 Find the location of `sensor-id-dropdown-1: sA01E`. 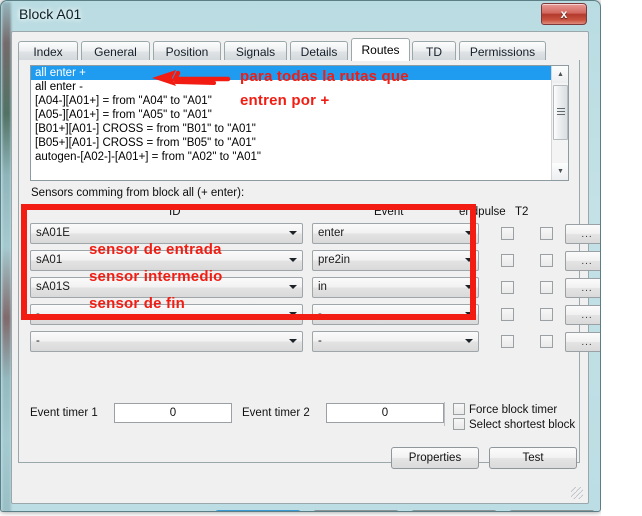

sensor-id-dropdown-1: sA01E is located at coordinates (166, 233).